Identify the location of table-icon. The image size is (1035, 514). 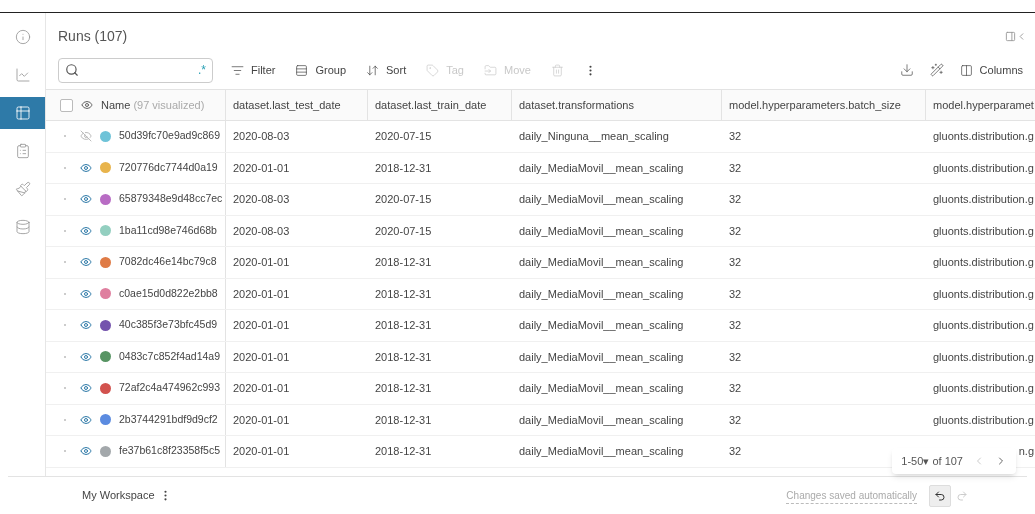
(22, 113).